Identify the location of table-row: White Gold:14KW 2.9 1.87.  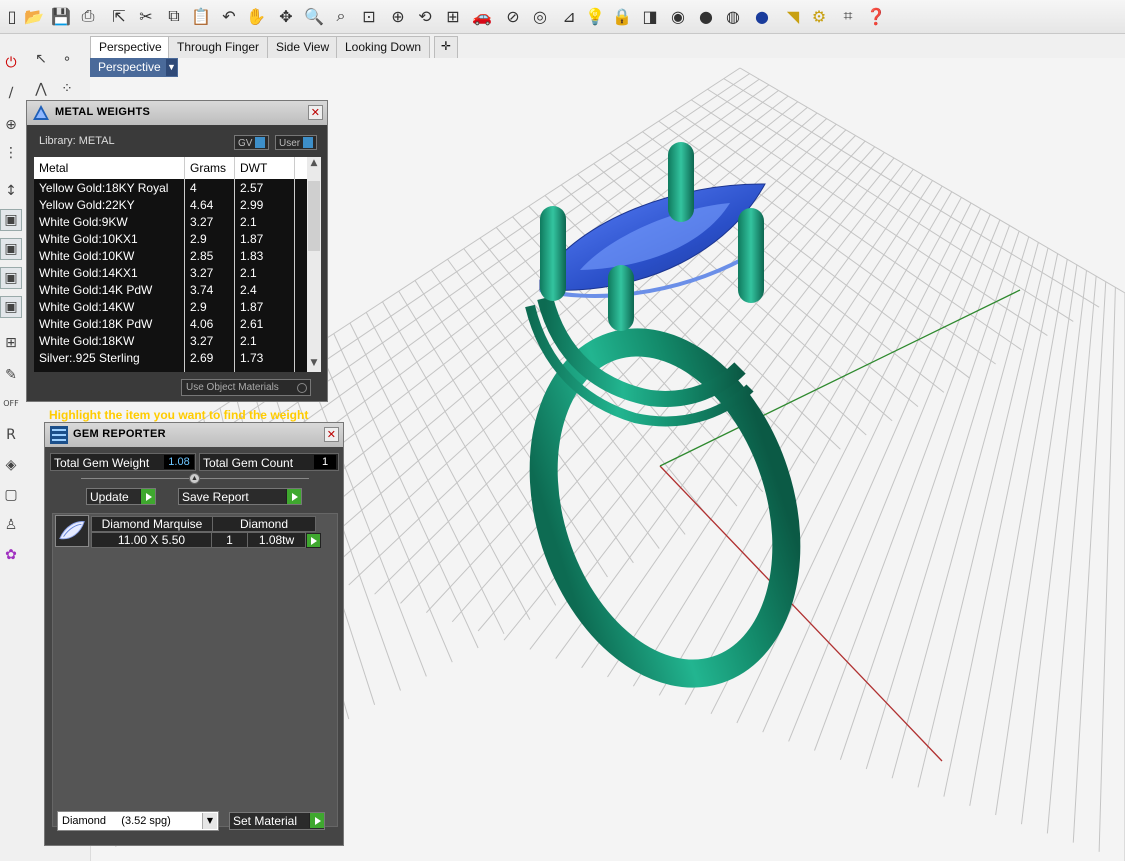
(170, 307).